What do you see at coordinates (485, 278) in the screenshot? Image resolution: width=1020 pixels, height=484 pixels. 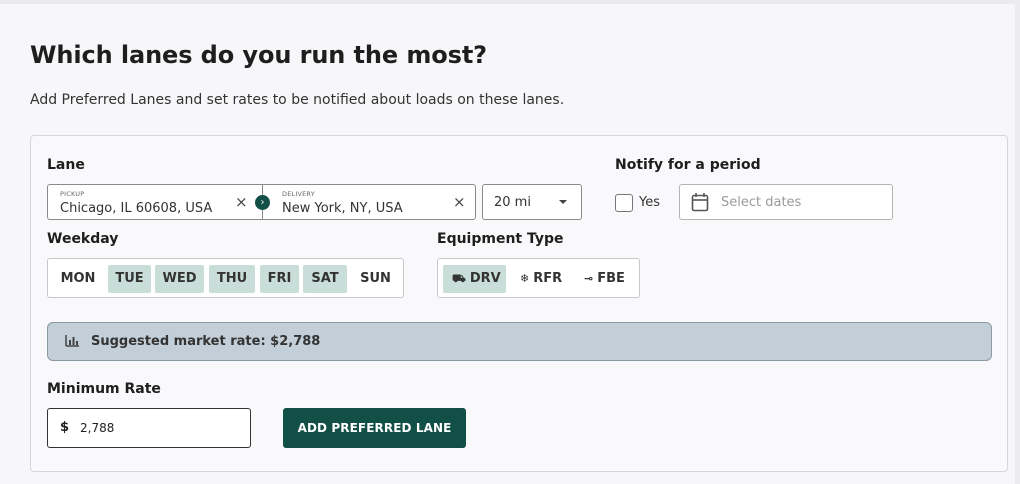 I see `equipment-drv-label: DRV` at bounding box center [485, 278].